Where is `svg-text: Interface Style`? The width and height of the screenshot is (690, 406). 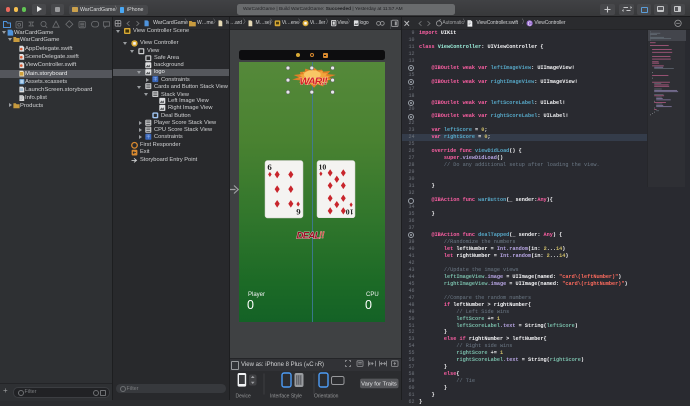 svg-text: Interface Style is located at coordinates (286, 397).